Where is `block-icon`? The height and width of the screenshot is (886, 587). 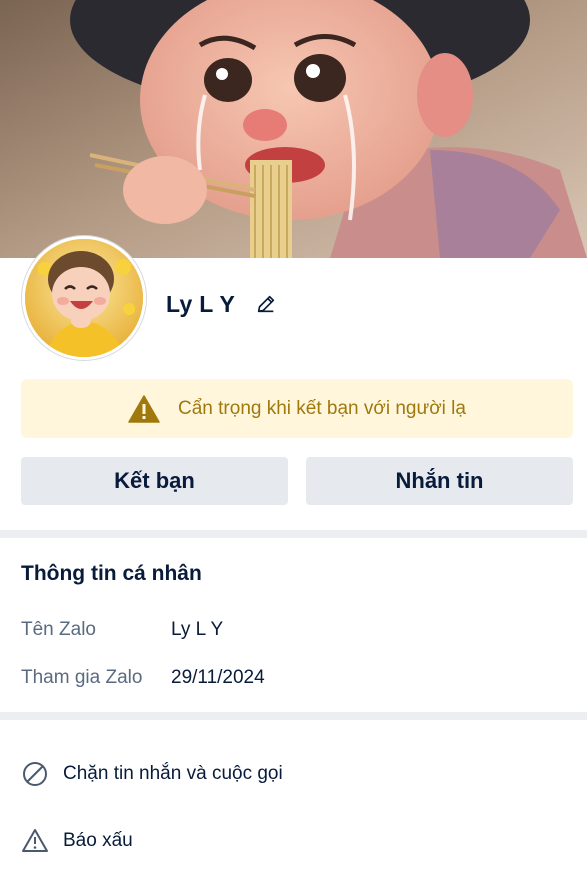
block-icon is located at coordinates (35, 774).